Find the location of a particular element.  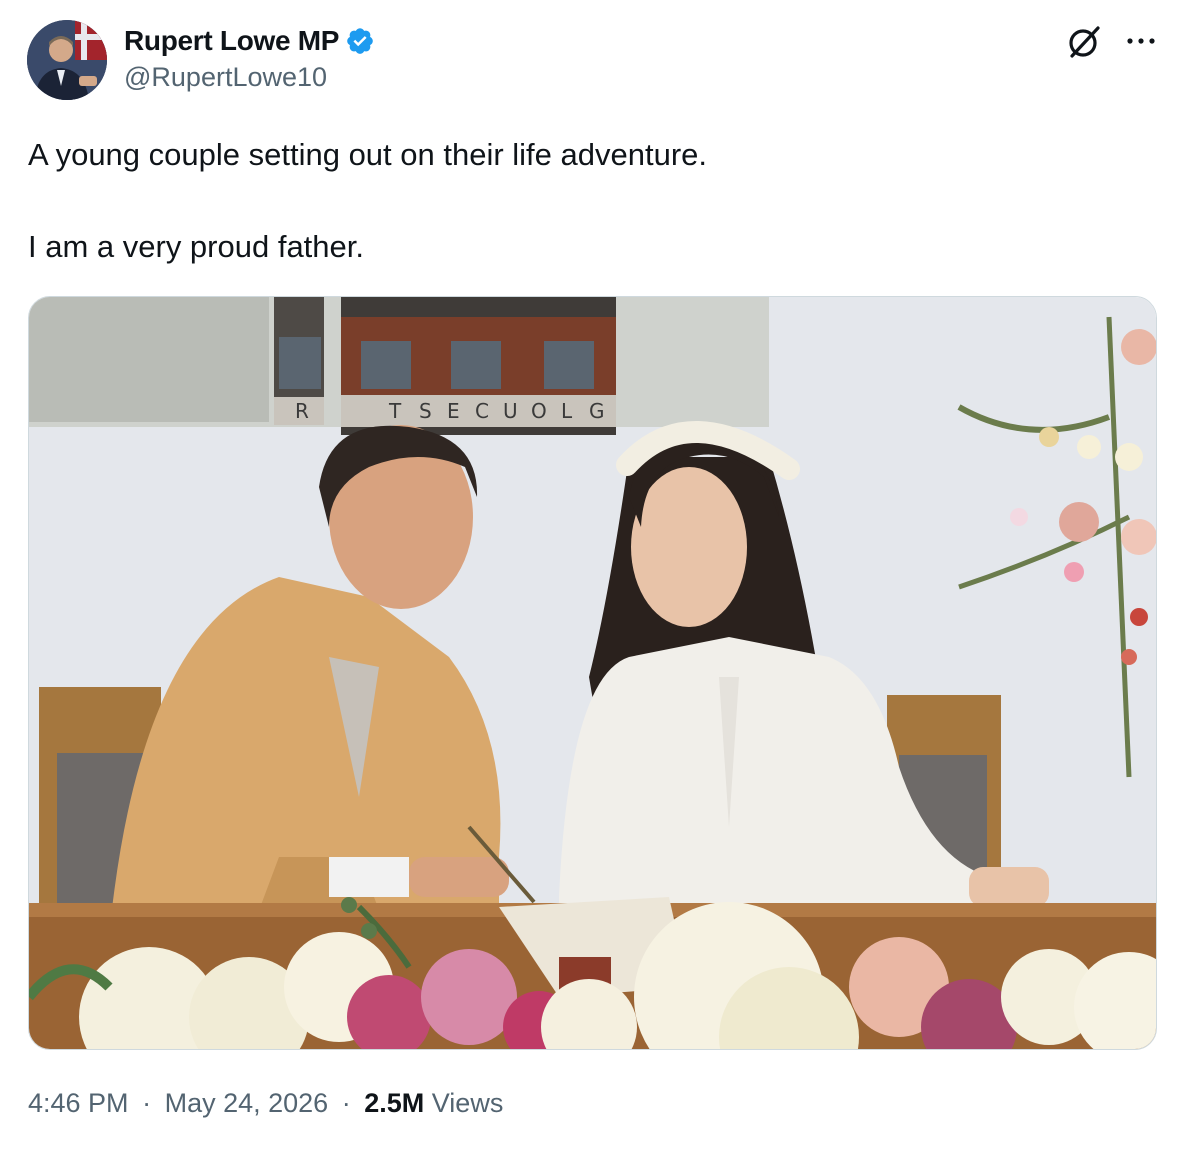

more-options-icon is located at coordinates (1141, 41).